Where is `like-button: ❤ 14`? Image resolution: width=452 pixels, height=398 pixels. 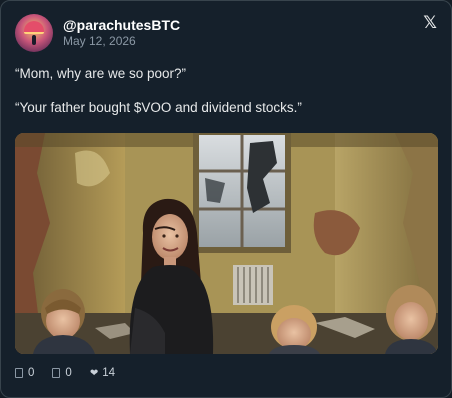 like-button: ❤ 14 is located at coordinates (102, 373).